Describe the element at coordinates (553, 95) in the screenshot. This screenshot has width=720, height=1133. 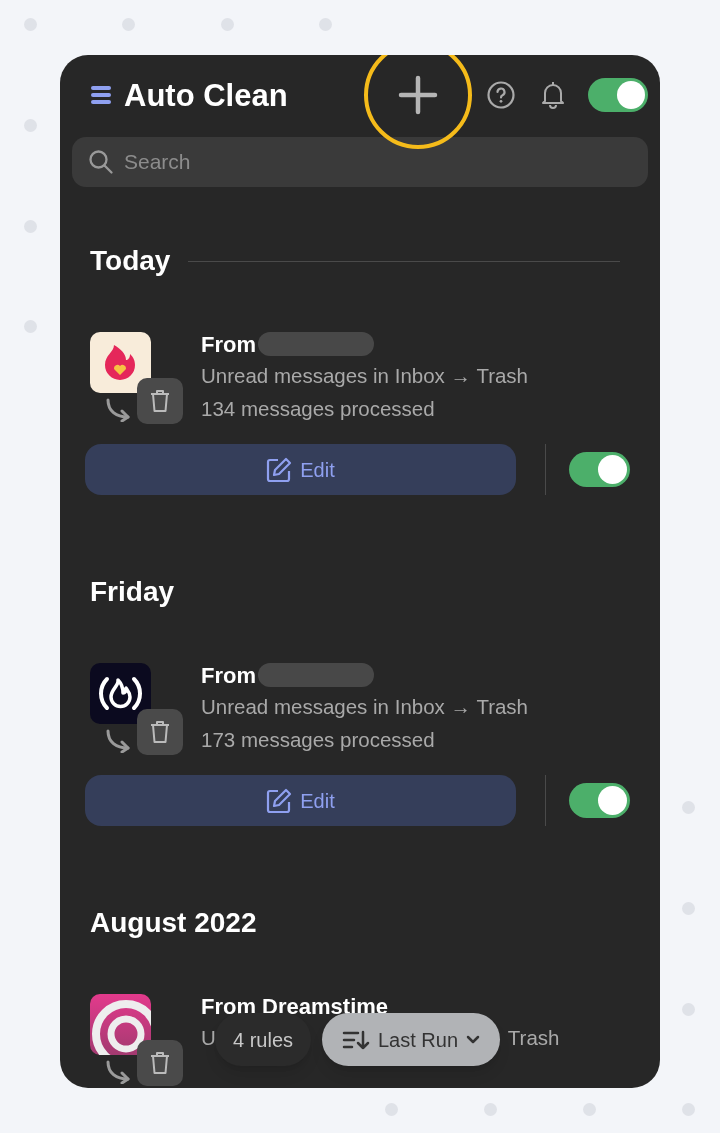
I see `bell-icon` at that location.